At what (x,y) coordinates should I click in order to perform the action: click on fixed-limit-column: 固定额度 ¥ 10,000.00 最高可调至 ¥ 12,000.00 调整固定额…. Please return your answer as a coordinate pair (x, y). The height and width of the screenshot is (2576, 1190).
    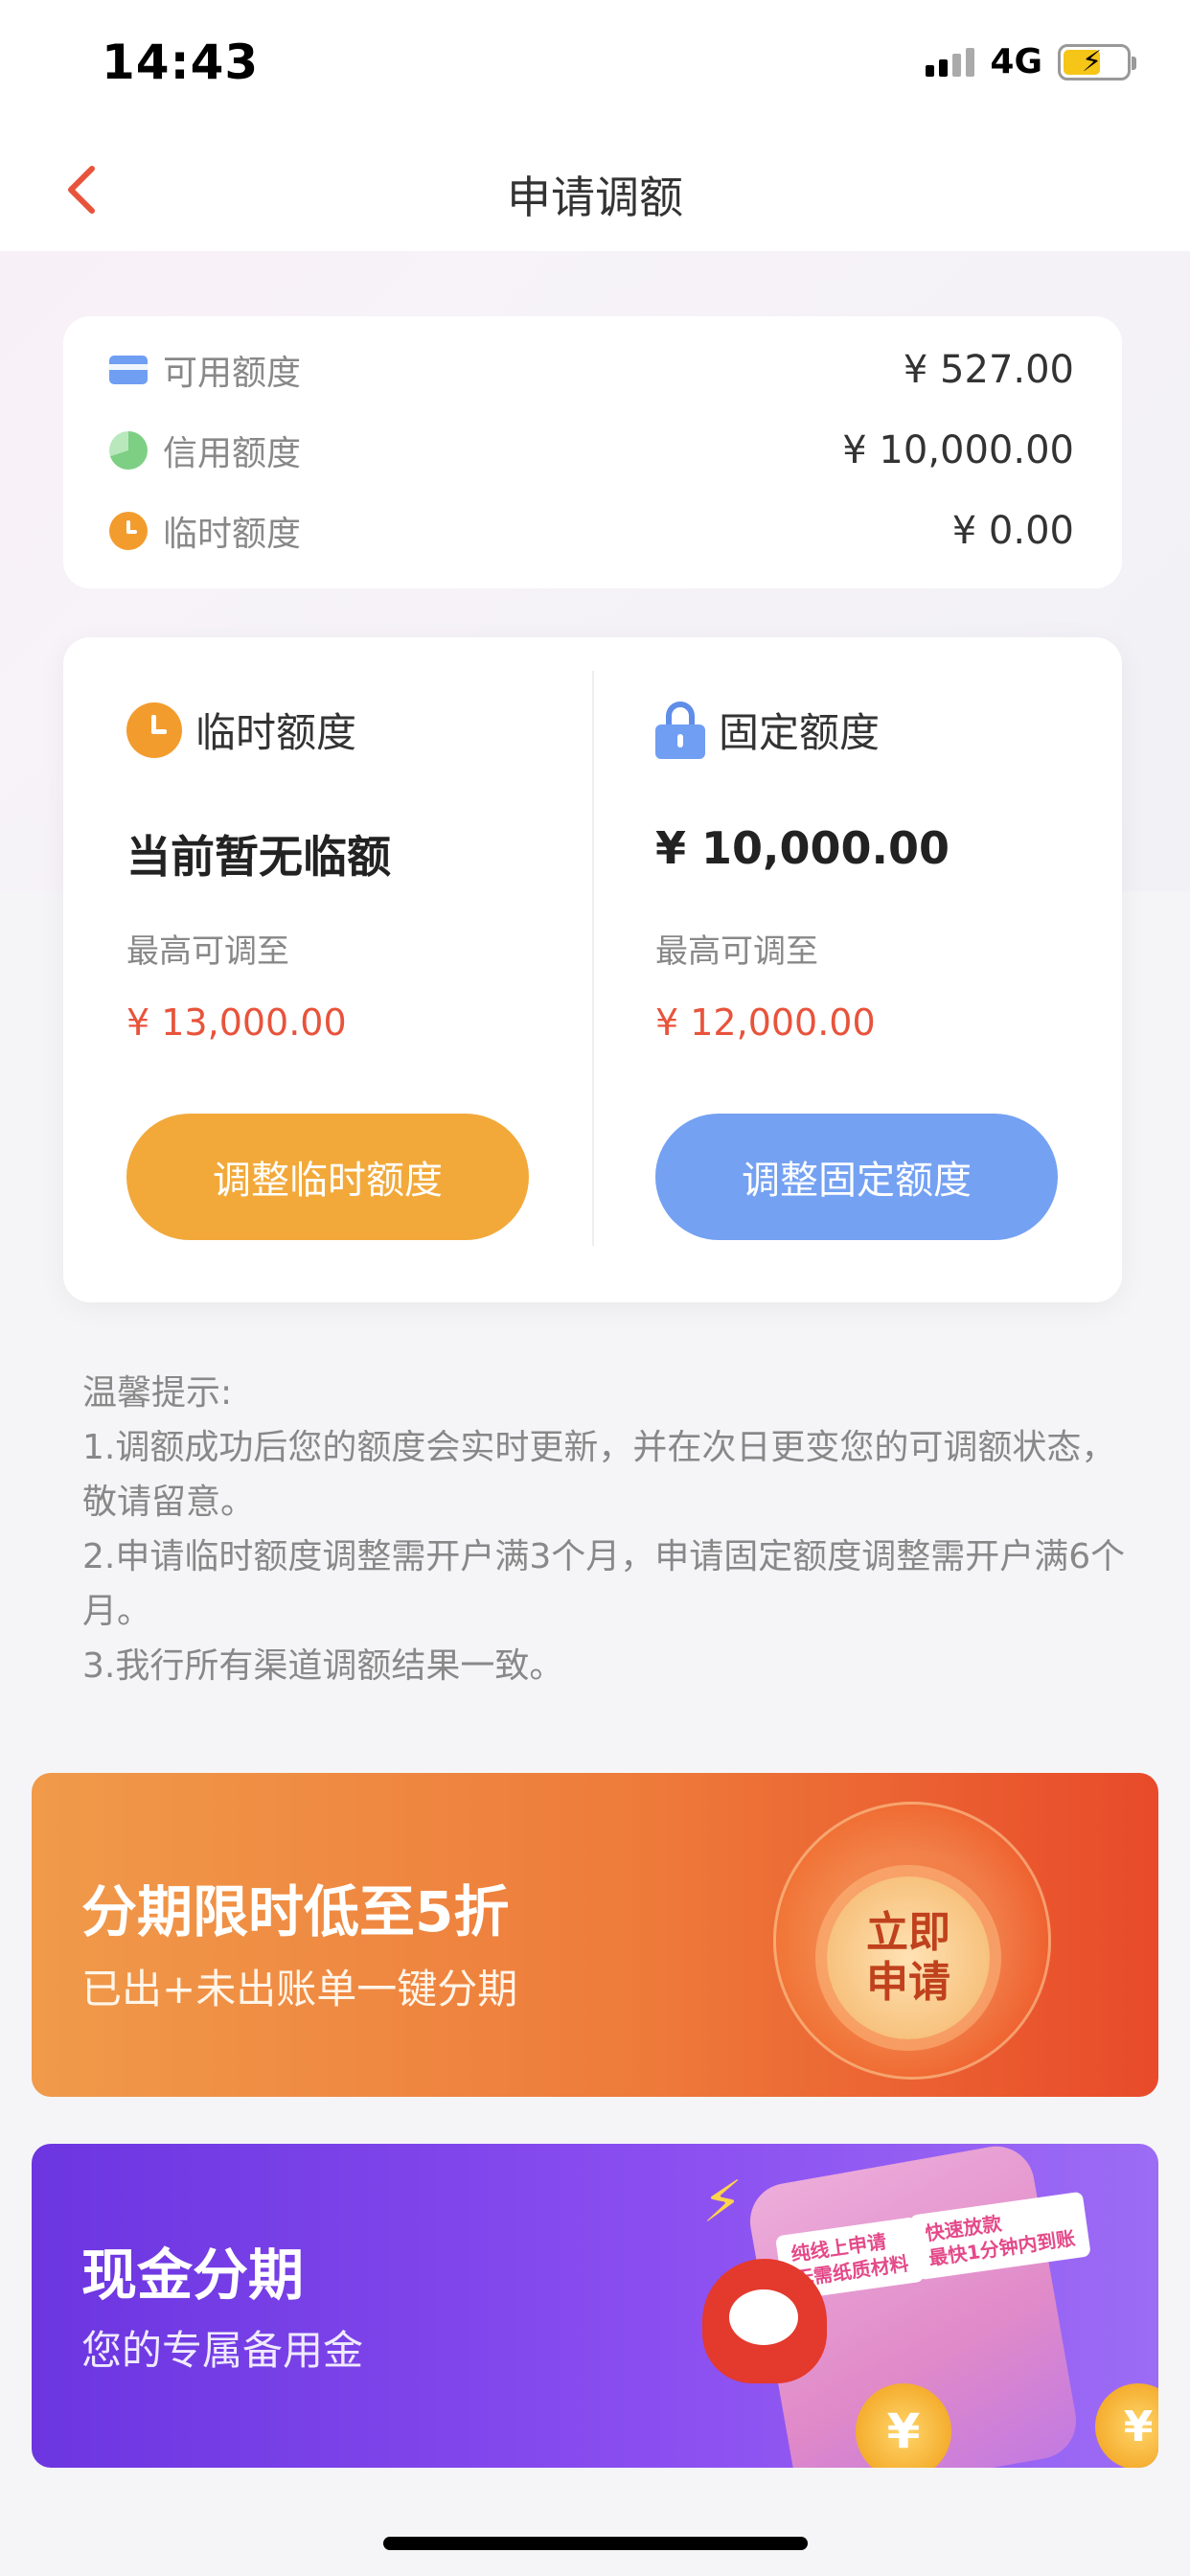
    Looking at the image, I should click on (857, 969).